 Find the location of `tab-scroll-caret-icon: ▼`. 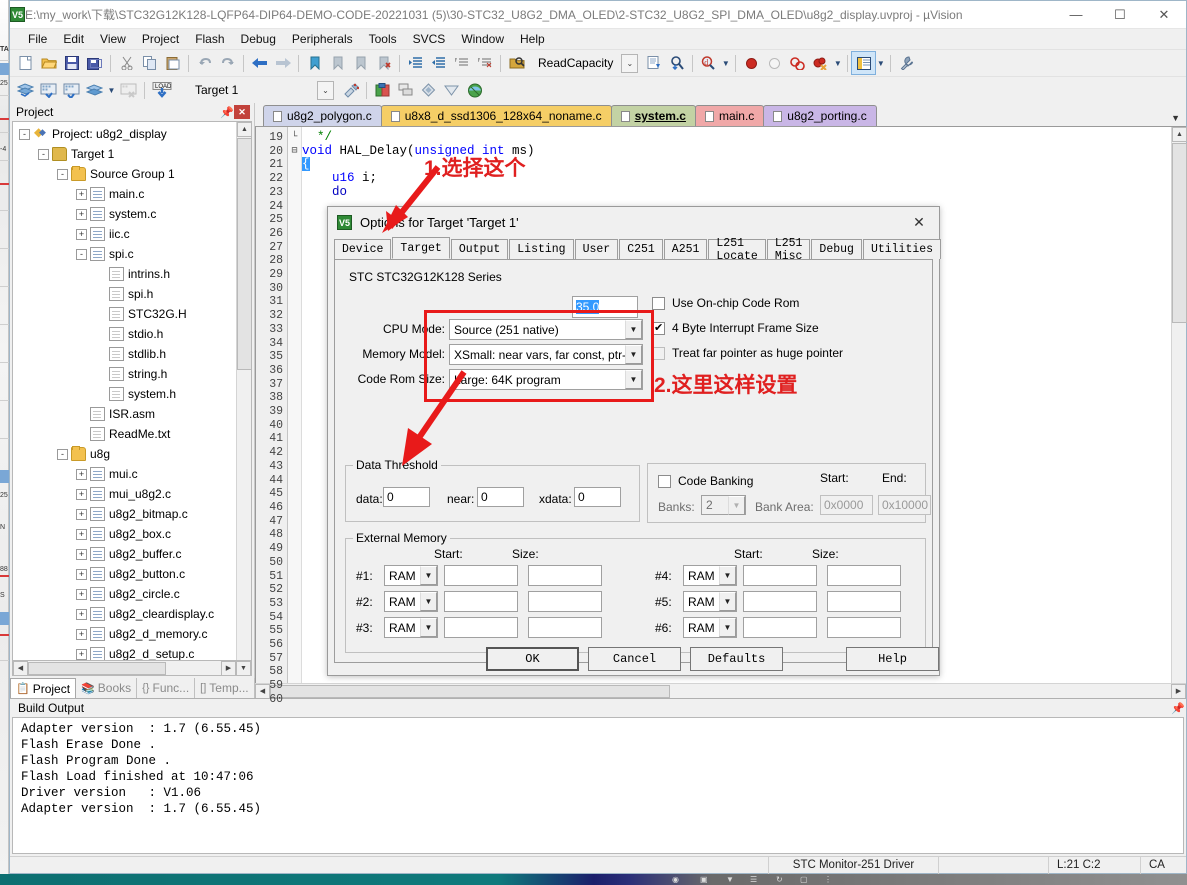

tab-scroll-caret-icon: ▼ is located at coordinates (1175, 118).